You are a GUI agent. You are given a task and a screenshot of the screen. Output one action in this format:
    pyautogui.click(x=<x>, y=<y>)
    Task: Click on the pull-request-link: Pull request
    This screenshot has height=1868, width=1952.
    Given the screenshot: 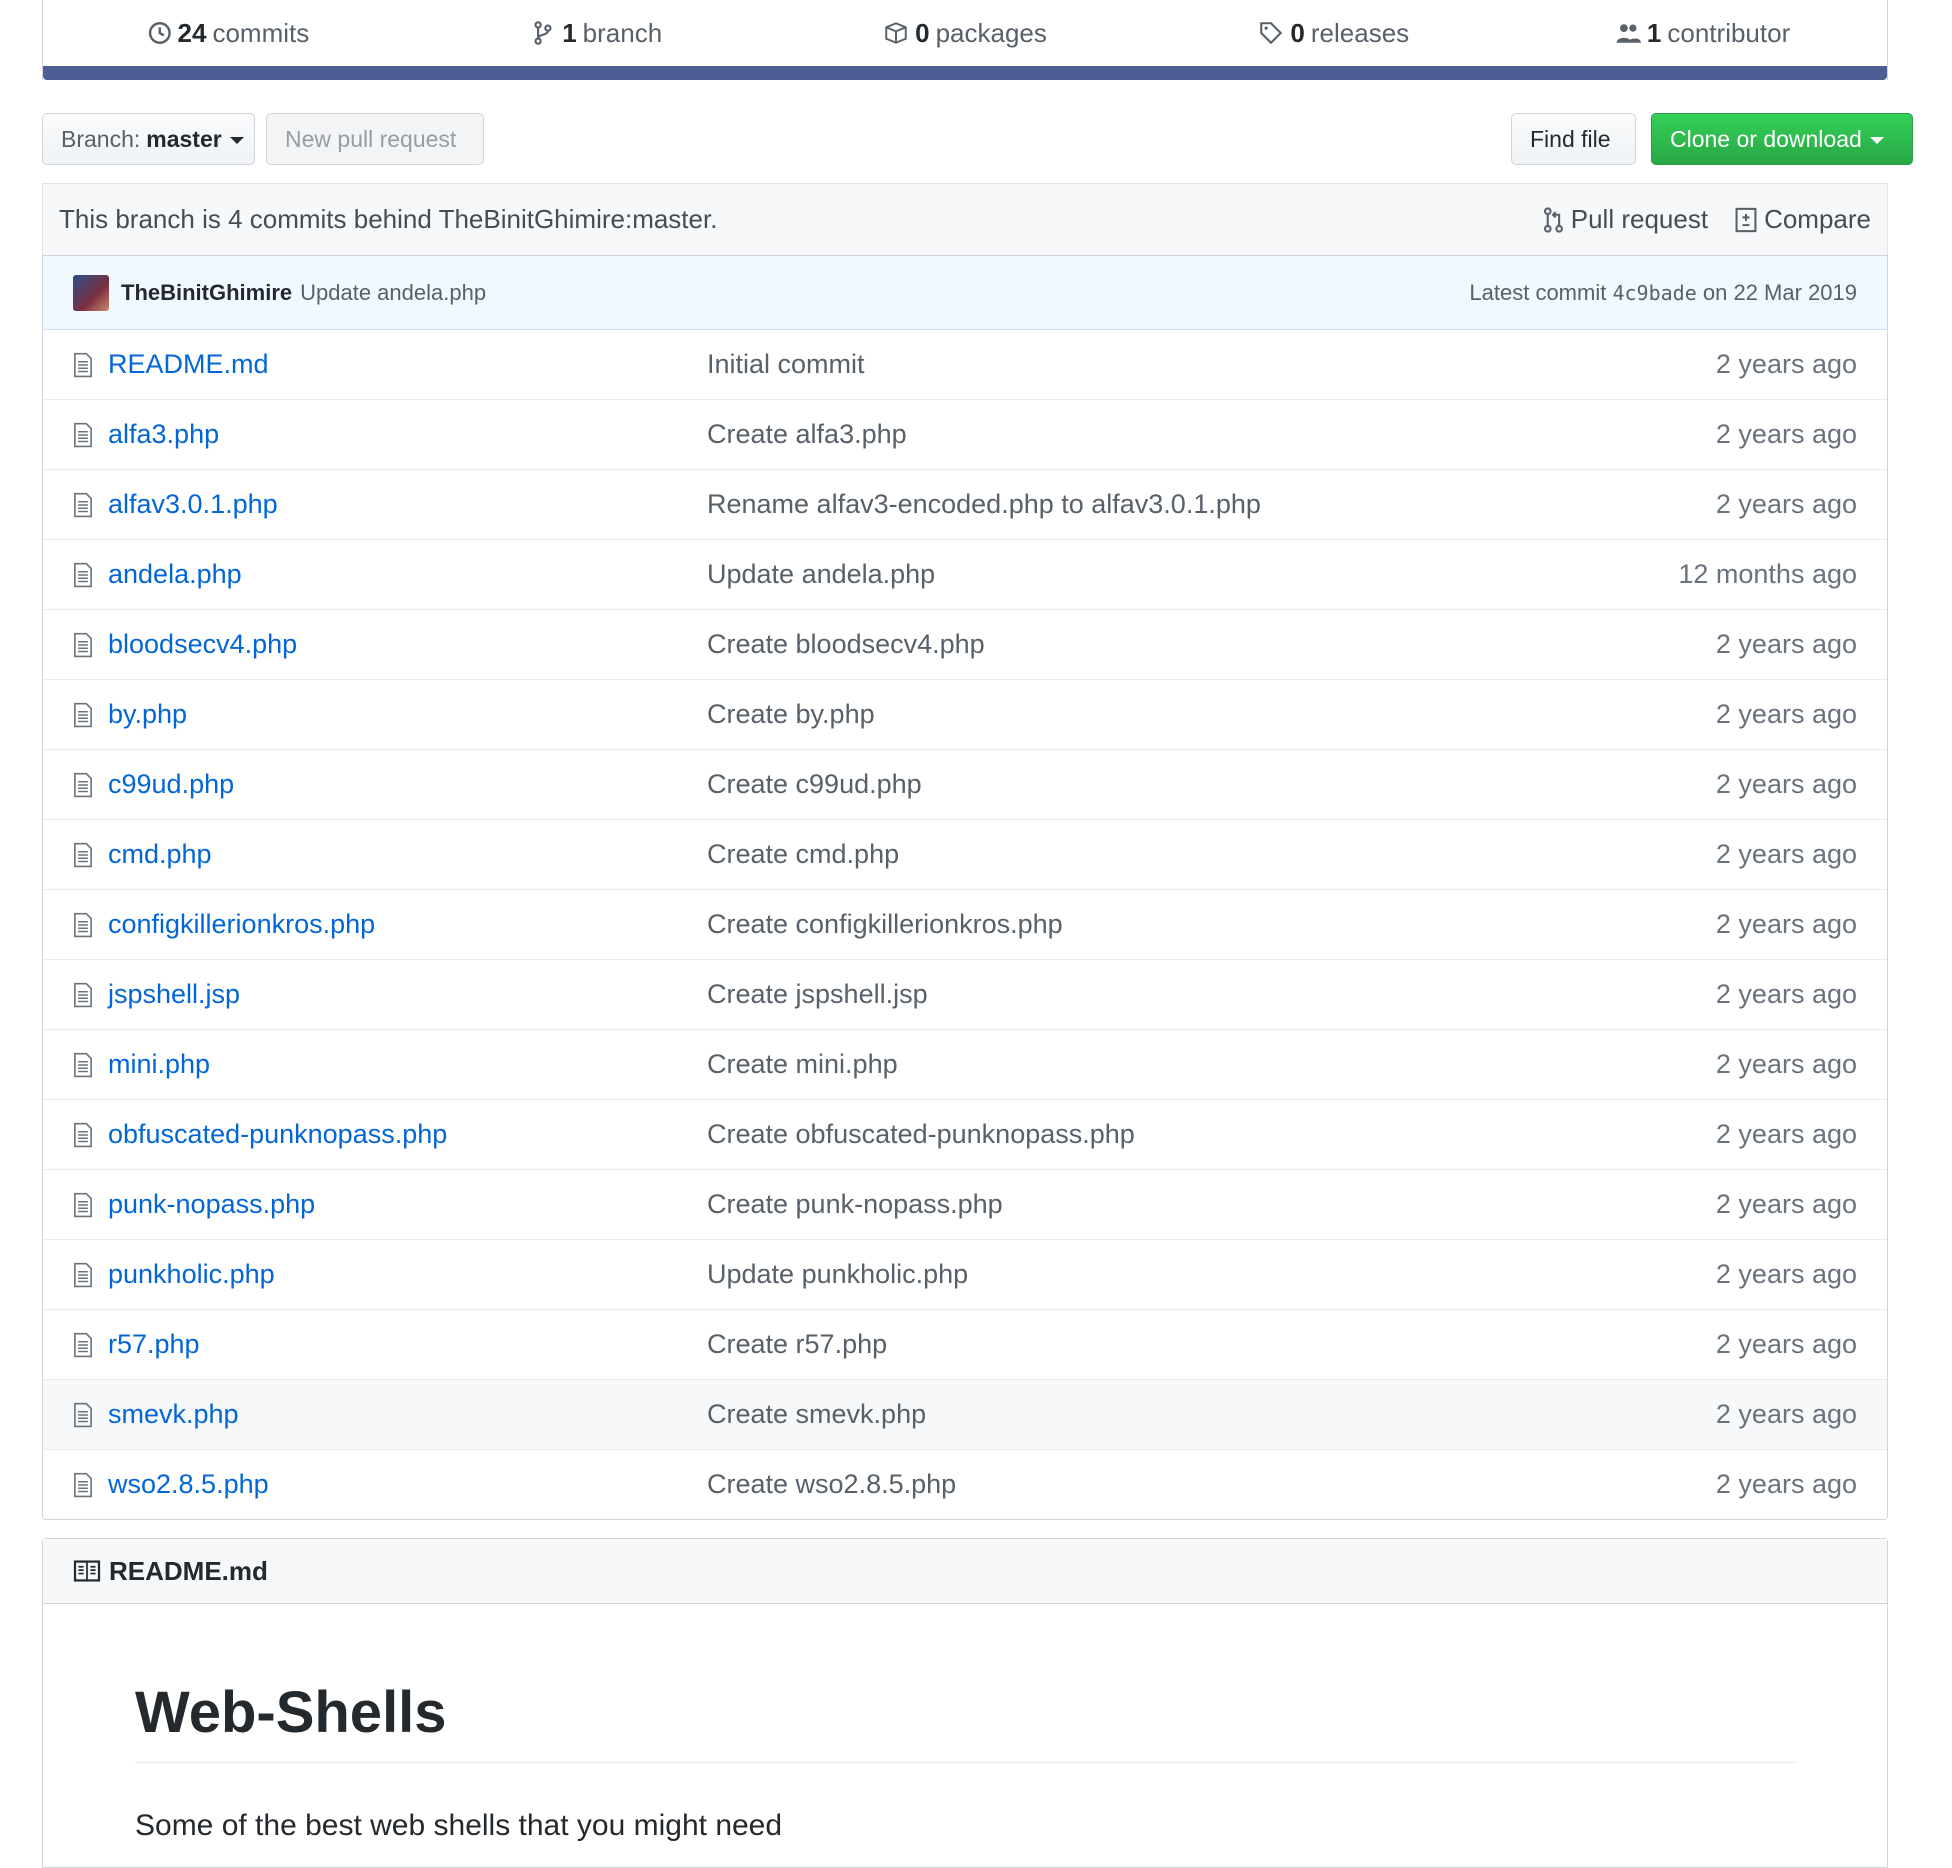 What is the action you would take?
    pyautogui.click(x=1624, y=219)
    